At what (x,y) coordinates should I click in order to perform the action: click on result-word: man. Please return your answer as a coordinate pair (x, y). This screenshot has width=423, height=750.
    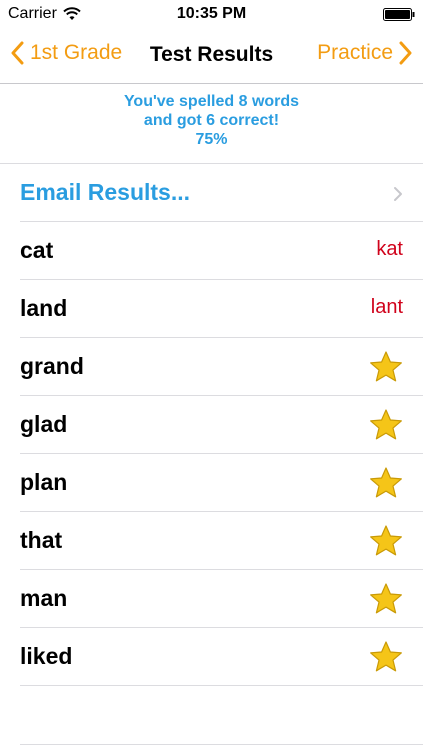
    Looking at the image, I should click on (44, 598).